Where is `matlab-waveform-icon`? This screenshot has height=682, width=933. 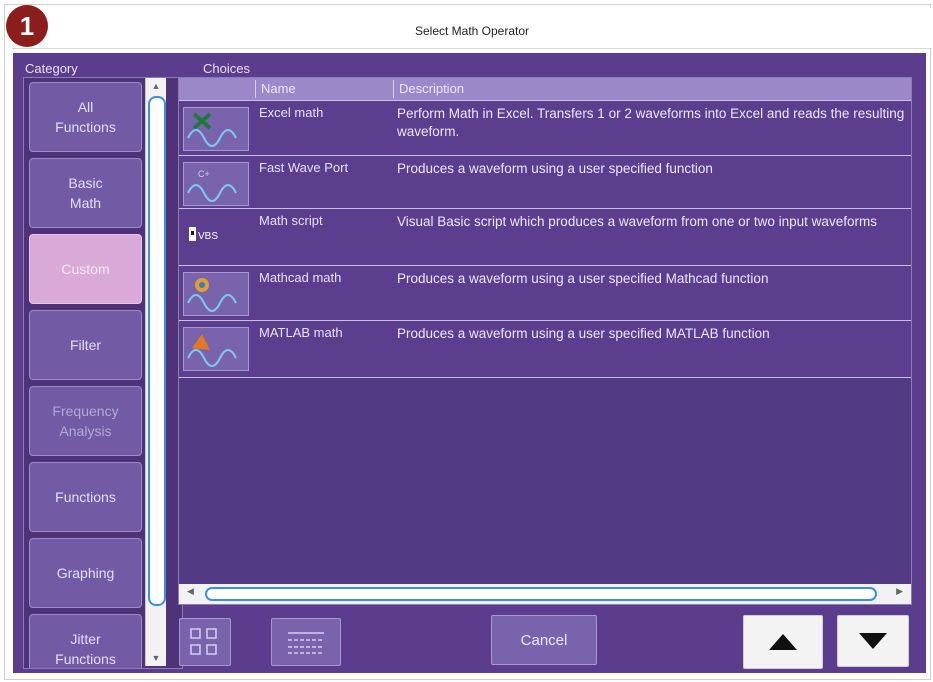
matlab-waveform-icon is located at coordinates (216, 349).